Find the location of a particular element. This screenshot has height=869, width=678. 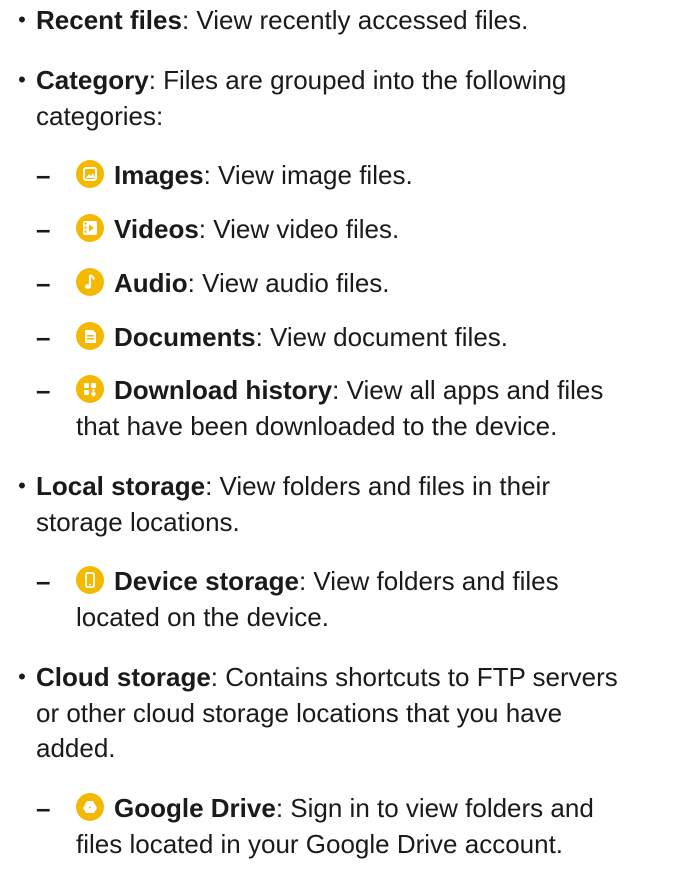

item-title: Cloud storage is located at coordinates (123, 677).